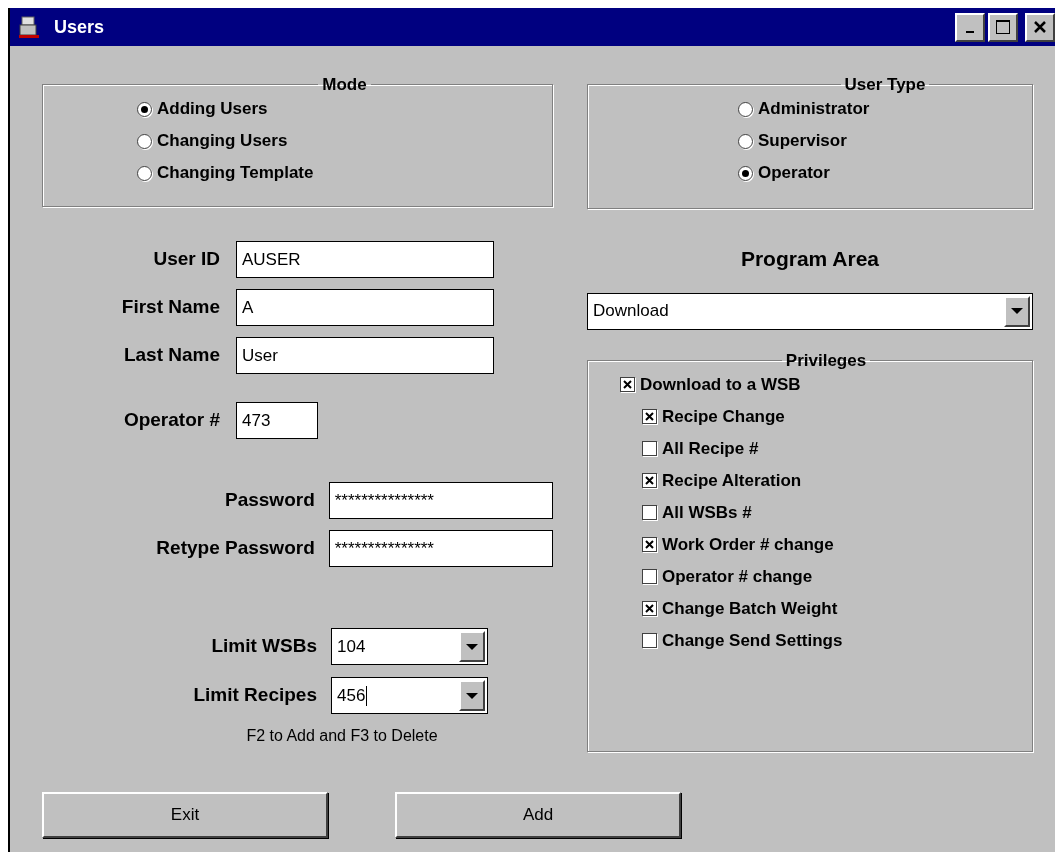 The height and width of the screenshot is (852, 1055). What do you see at coordinates (277, 420) in the screenshot?
I see `input-field: 473` at bounding box center [277, 420].